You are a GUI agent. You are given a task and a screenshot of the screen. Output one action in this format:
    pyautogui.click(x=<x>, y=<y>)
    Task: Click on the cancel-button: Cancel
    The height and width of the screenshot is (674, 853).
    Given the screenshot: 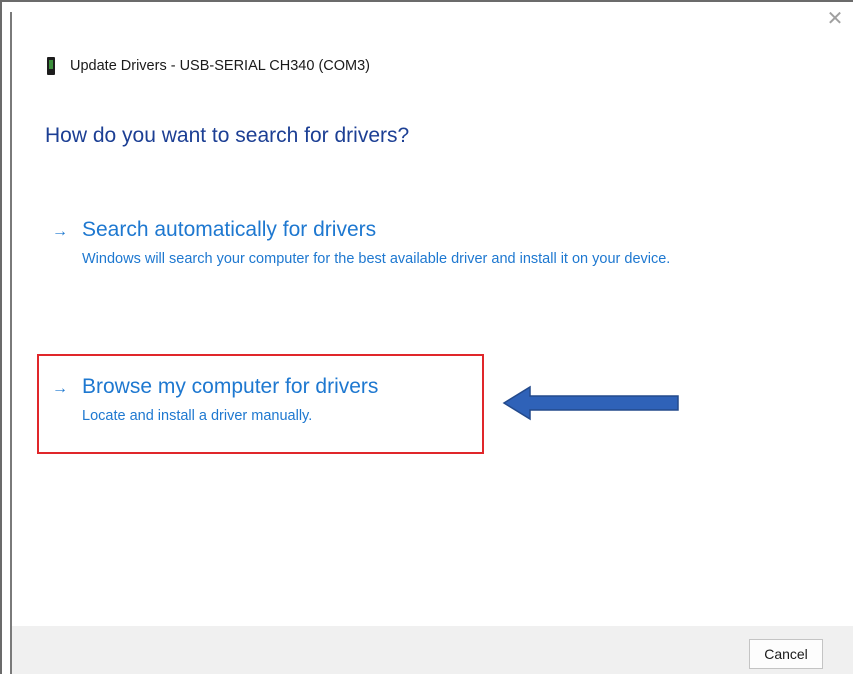 What is the action you would take?
    pyautogui.click(x=786, y=654)
    